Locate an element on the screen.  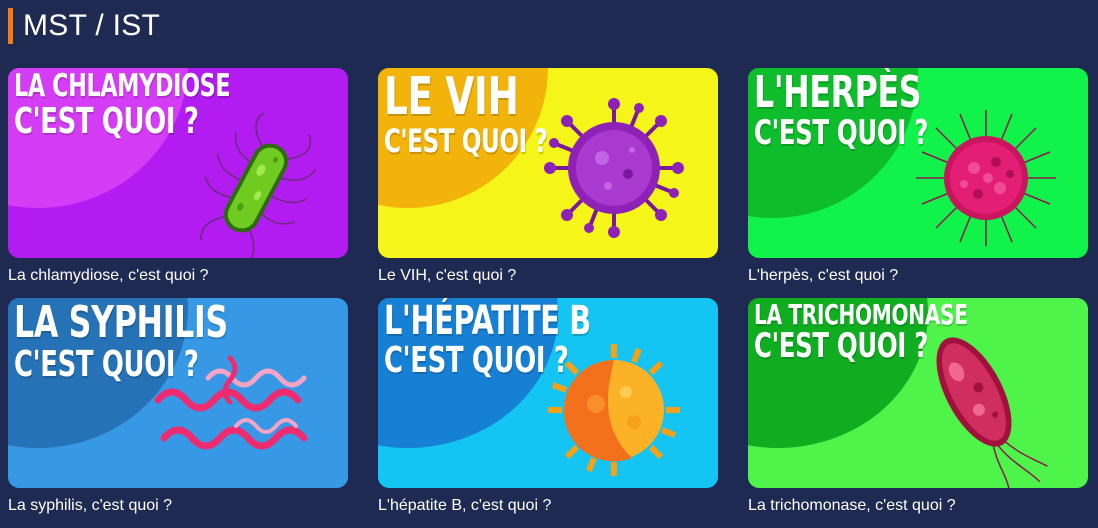
thumbnail-title: L'HERPÈS C'EST QUOI ? is located at coordinates (841, 111).